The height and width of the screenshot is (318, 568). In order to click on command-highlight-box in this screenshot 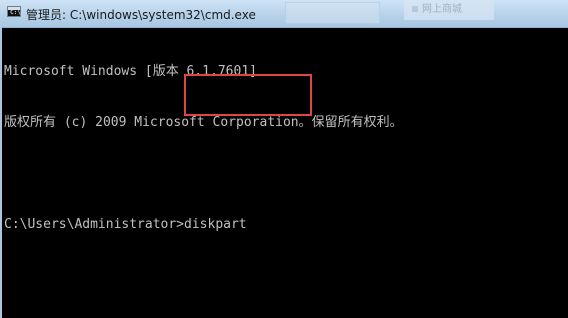, I will do `click(248, 95)`.